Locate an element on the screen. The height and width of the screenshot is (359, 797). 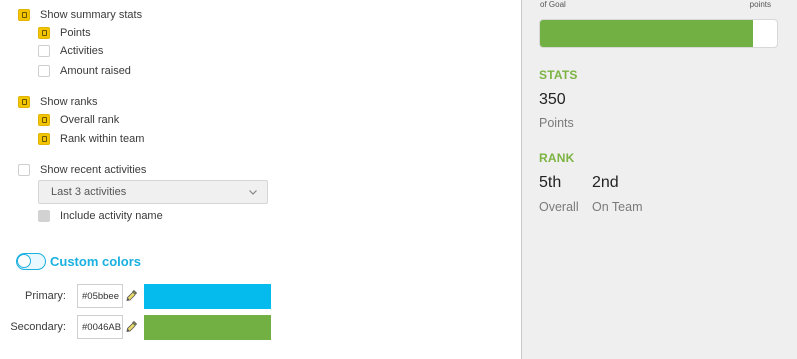
team-rank-value: 2nd is located at coordinates (605, 182).